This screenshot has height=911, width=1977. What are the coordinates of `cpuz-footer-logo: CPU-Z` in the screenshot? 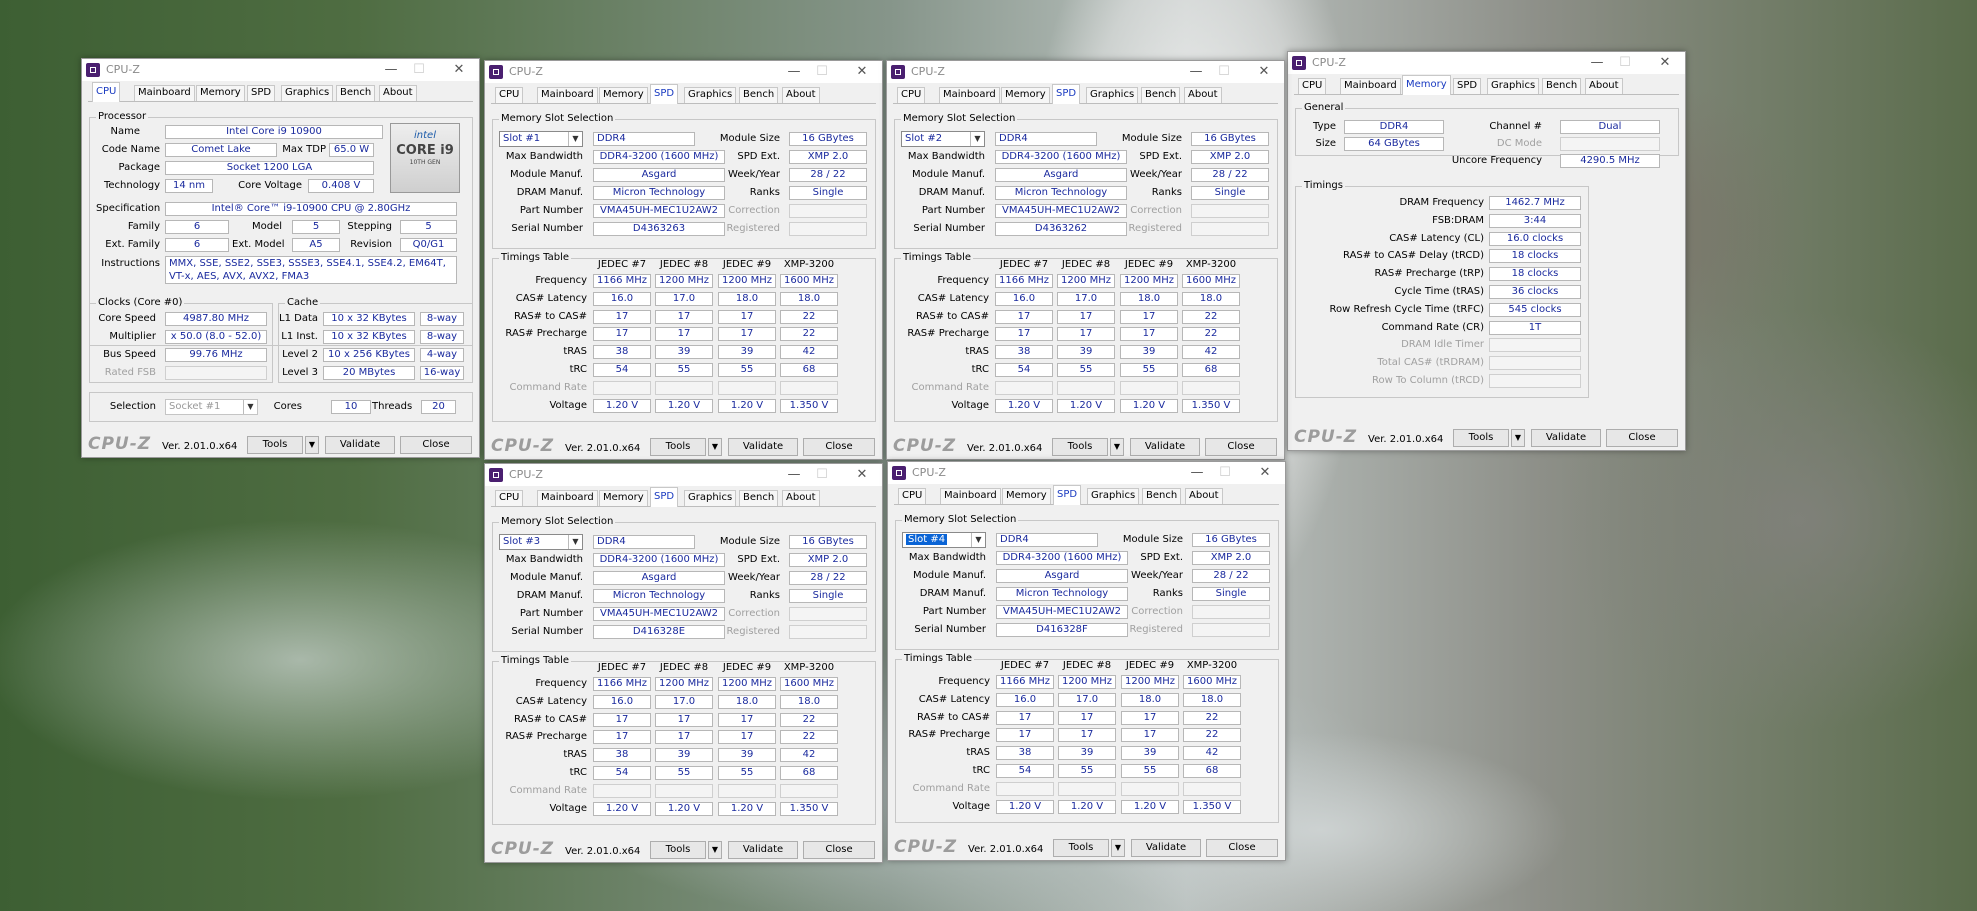 It's located at (1326, 437).